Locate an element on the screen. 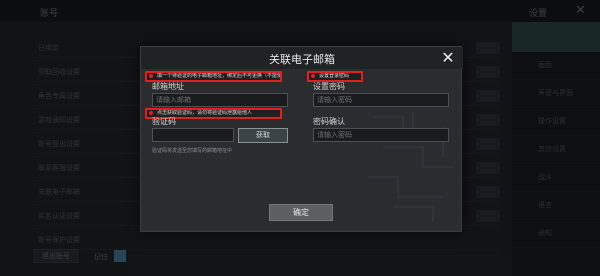 Image resolution: width=600 pixels, height=276 pixels. circuit-pattern is located at coordinates (410, 167).